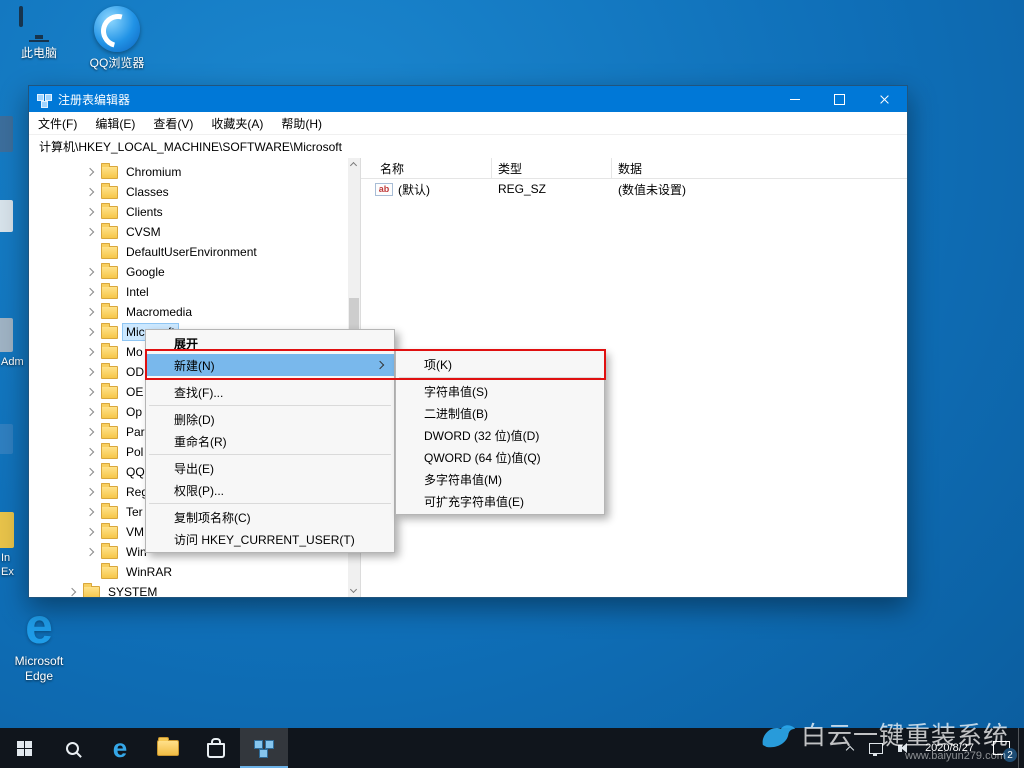  What do you see at coordinates (216, 748) in the screenshot?
I see `taskbar-store-button` at bounding box center [216, 748].